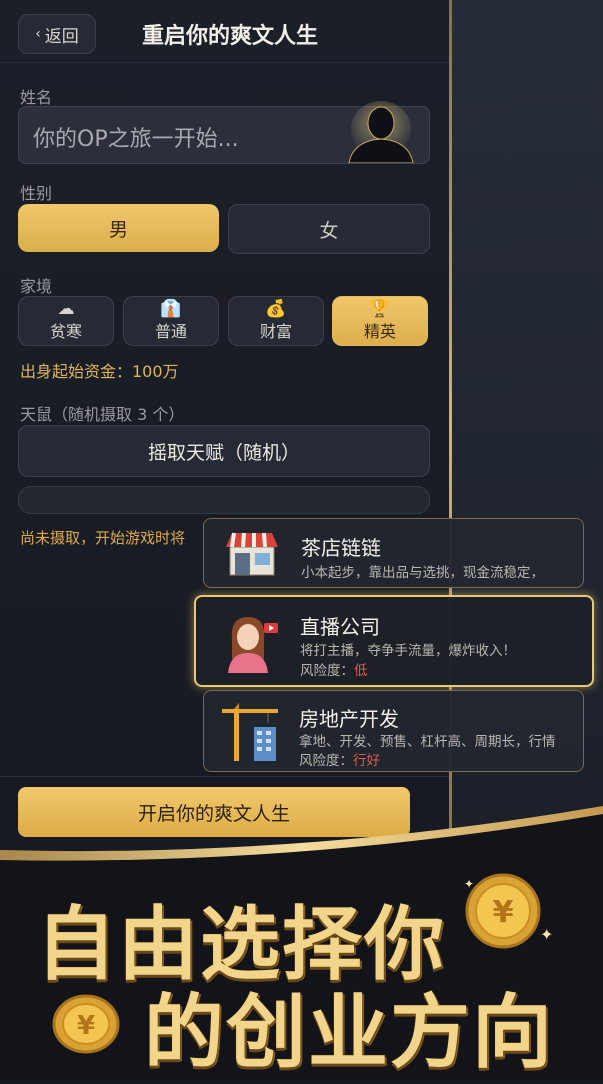 This screenshot has width=603, height=1084. I want to click on talent-slot-bar, so click(224, 500).